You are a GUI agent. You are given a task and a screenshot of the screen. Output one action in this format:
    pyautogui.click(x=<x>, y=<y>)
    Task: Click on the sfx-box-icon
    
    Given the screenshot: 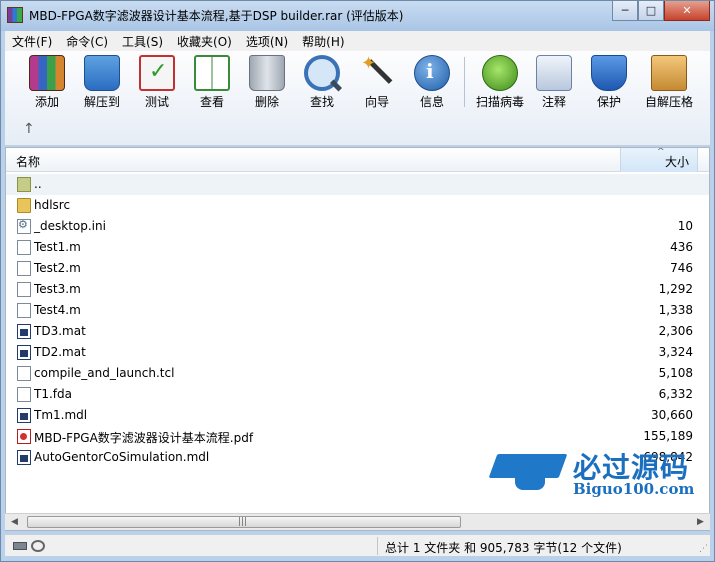 What is the action you would take?
    pyautogui.click(x=669, y=73)
    